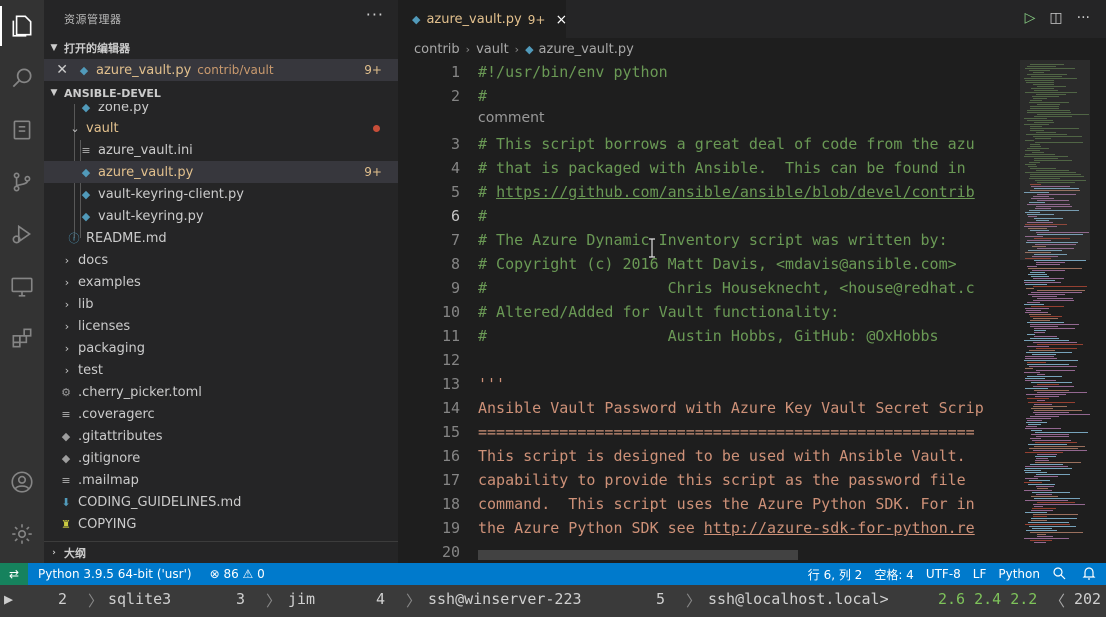 This screenshot has height=617, width=1106. What do you see at coordinates (221, 392) in the screenshot?
I see `tree-item-cherry-picker: ⚙ .cherry_picker.toml` at bounding box center [221, 392].